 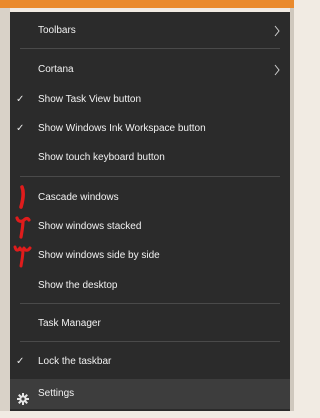 What do you see at coordinates (90, 226) in the screenshot?
I see `menu-item-label: Show windows stacked` at bounding box center [90, 226].